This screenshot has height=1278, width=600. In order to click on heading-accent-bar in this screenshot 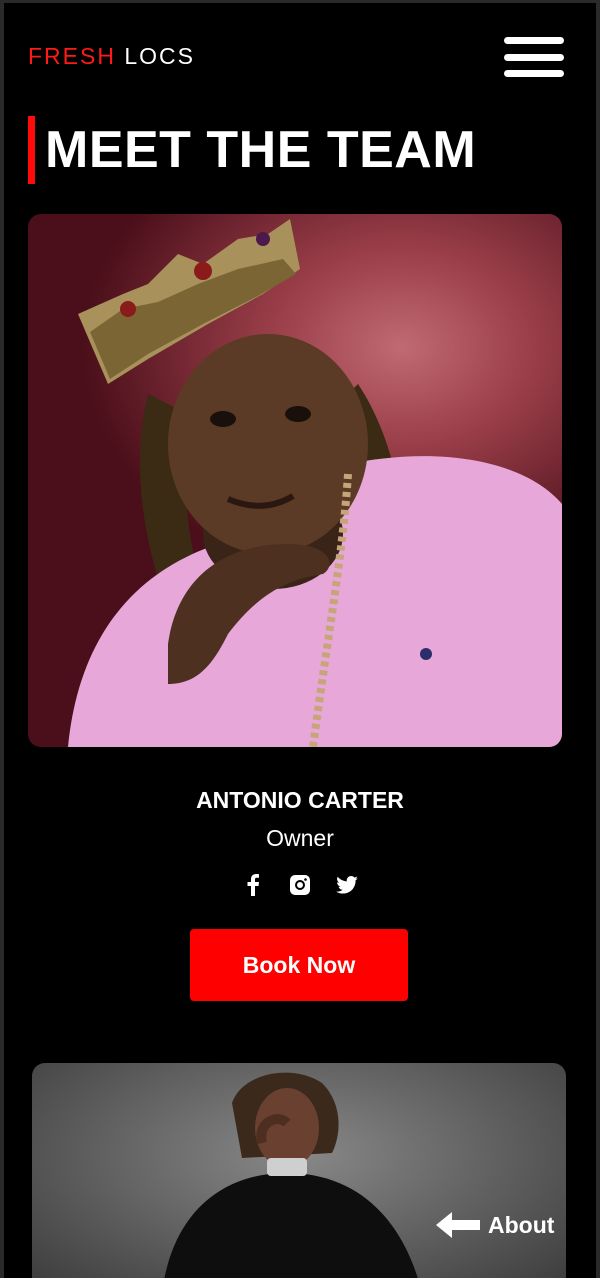, I will do `click(31, 150)`.